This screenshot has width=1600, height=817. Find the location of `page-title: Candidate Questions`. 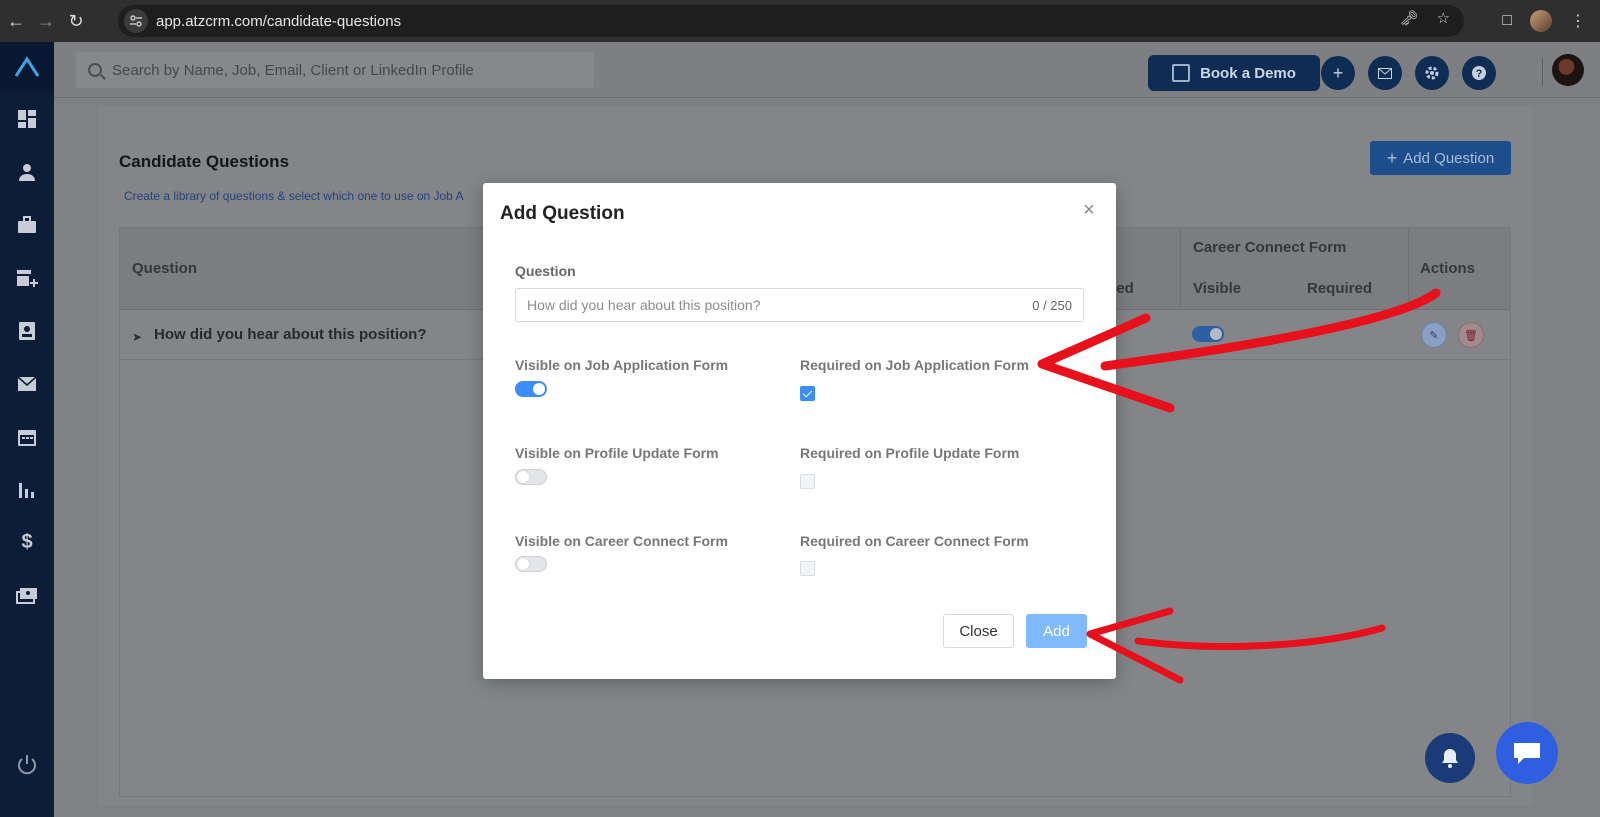

page-title: Candidate Questions is located at coordinates (204, 161).